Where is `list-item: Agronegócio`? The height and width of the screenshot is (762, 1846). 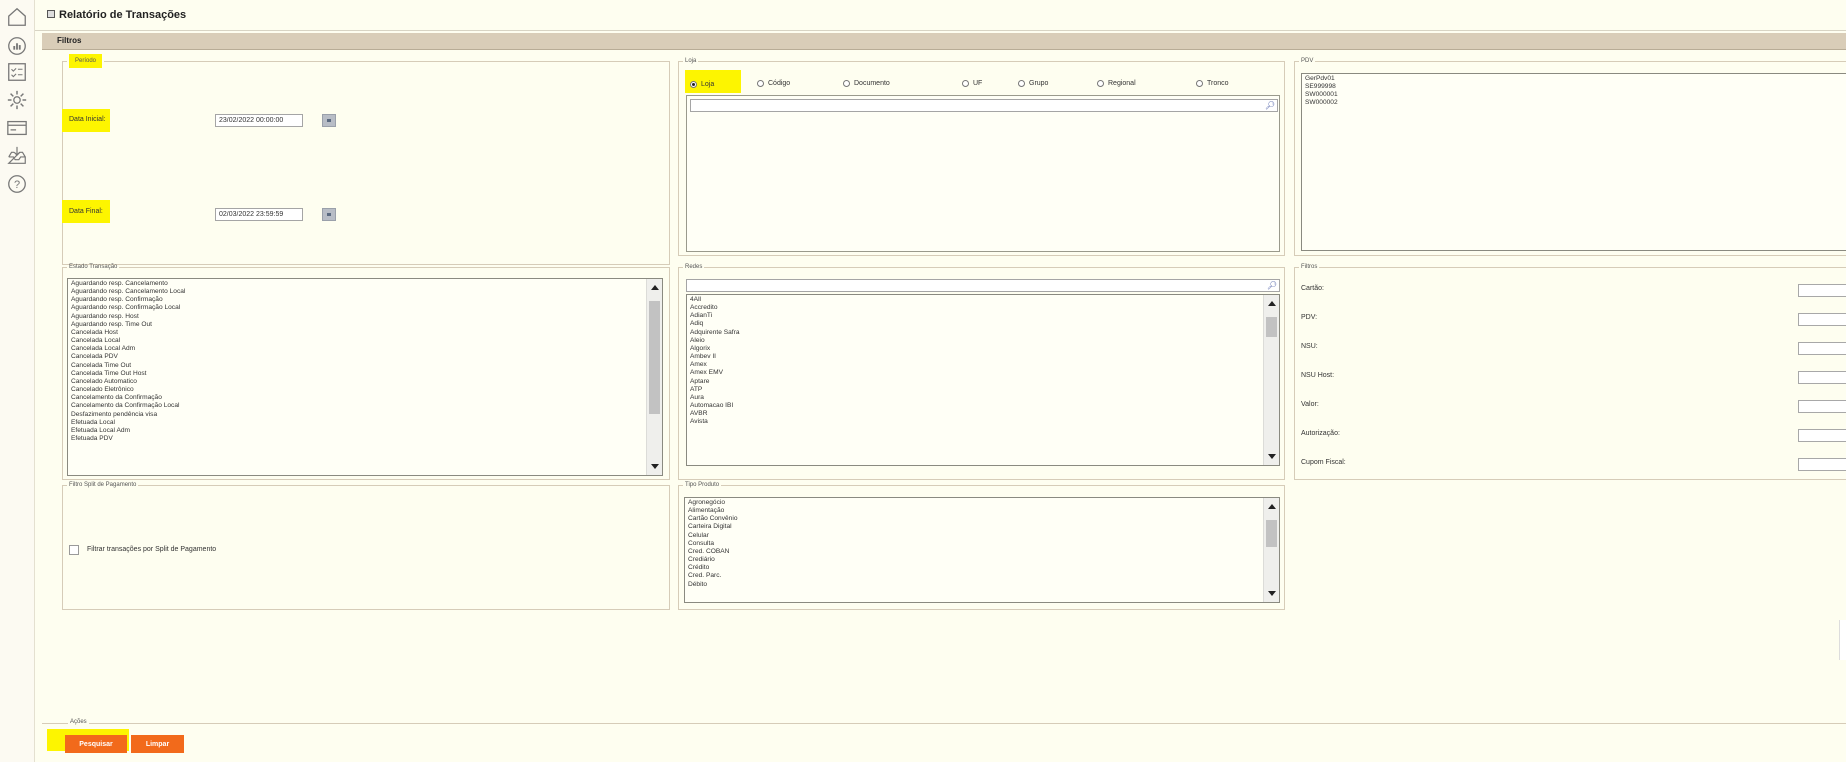 list-item: Agronegócio is located at coordinates (983, 503).